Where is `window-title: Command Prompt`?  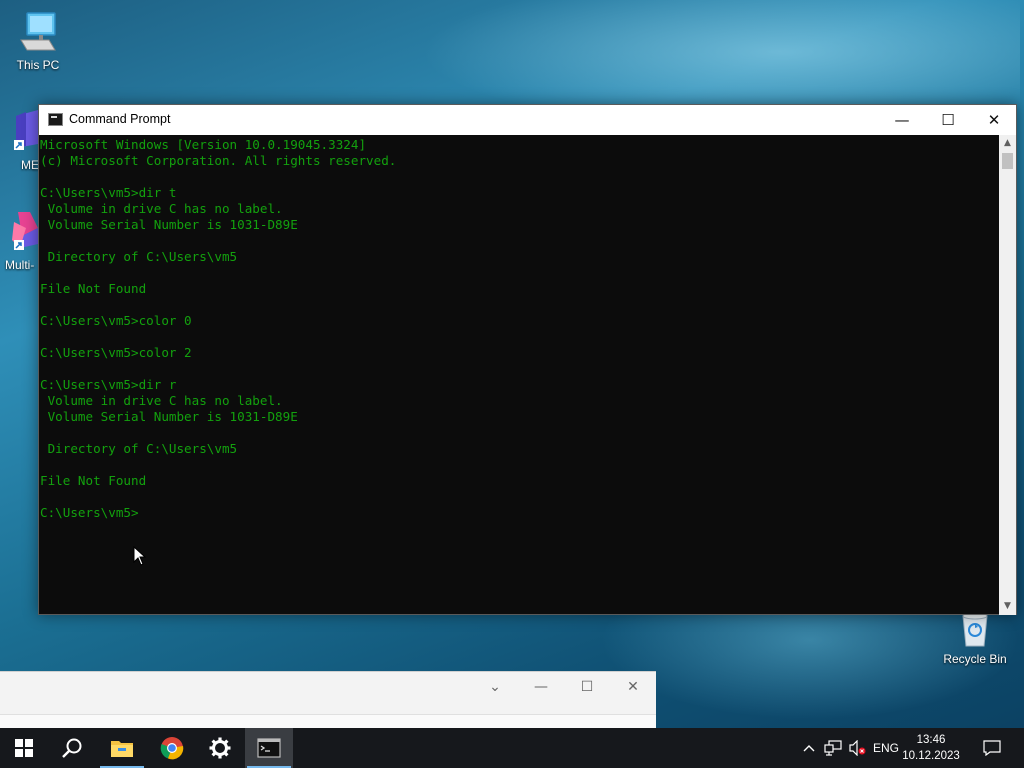 window-title: Command Prompt is located at coordinates (120, 119).